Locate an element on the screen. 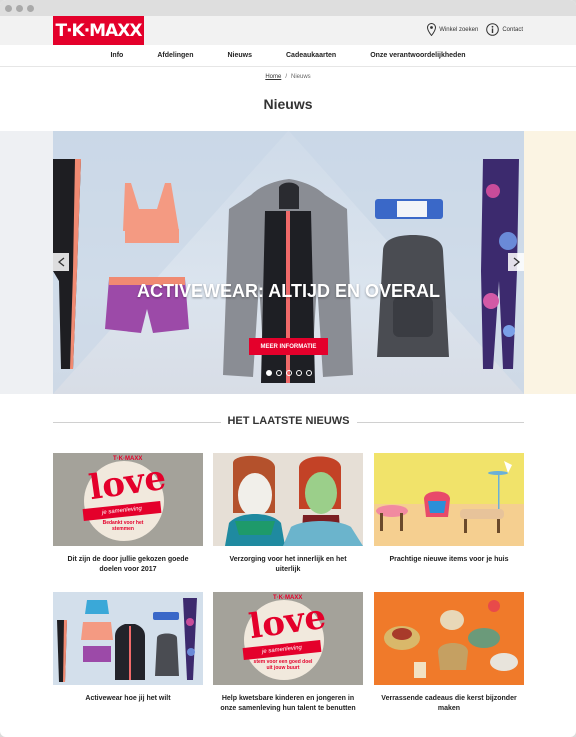  love-subtext: Bedankt voor het stemmen is located at coordinates (123, 526).